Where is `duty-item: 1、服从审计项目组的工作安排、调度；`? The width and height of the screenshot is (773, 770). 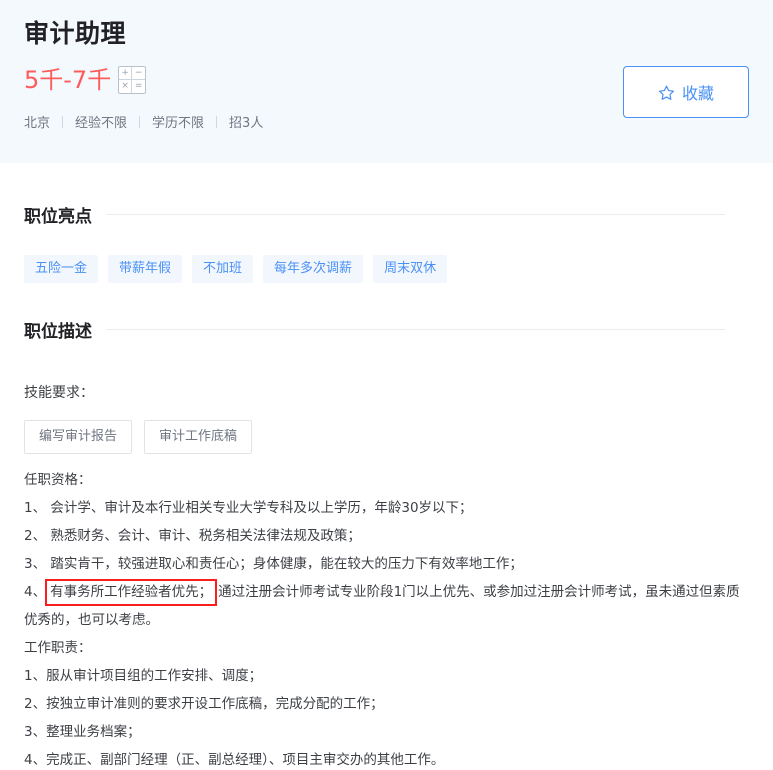
duty-item: 1、服从审计项目组的工作安排、调度； is located at coordinates (143, 676).